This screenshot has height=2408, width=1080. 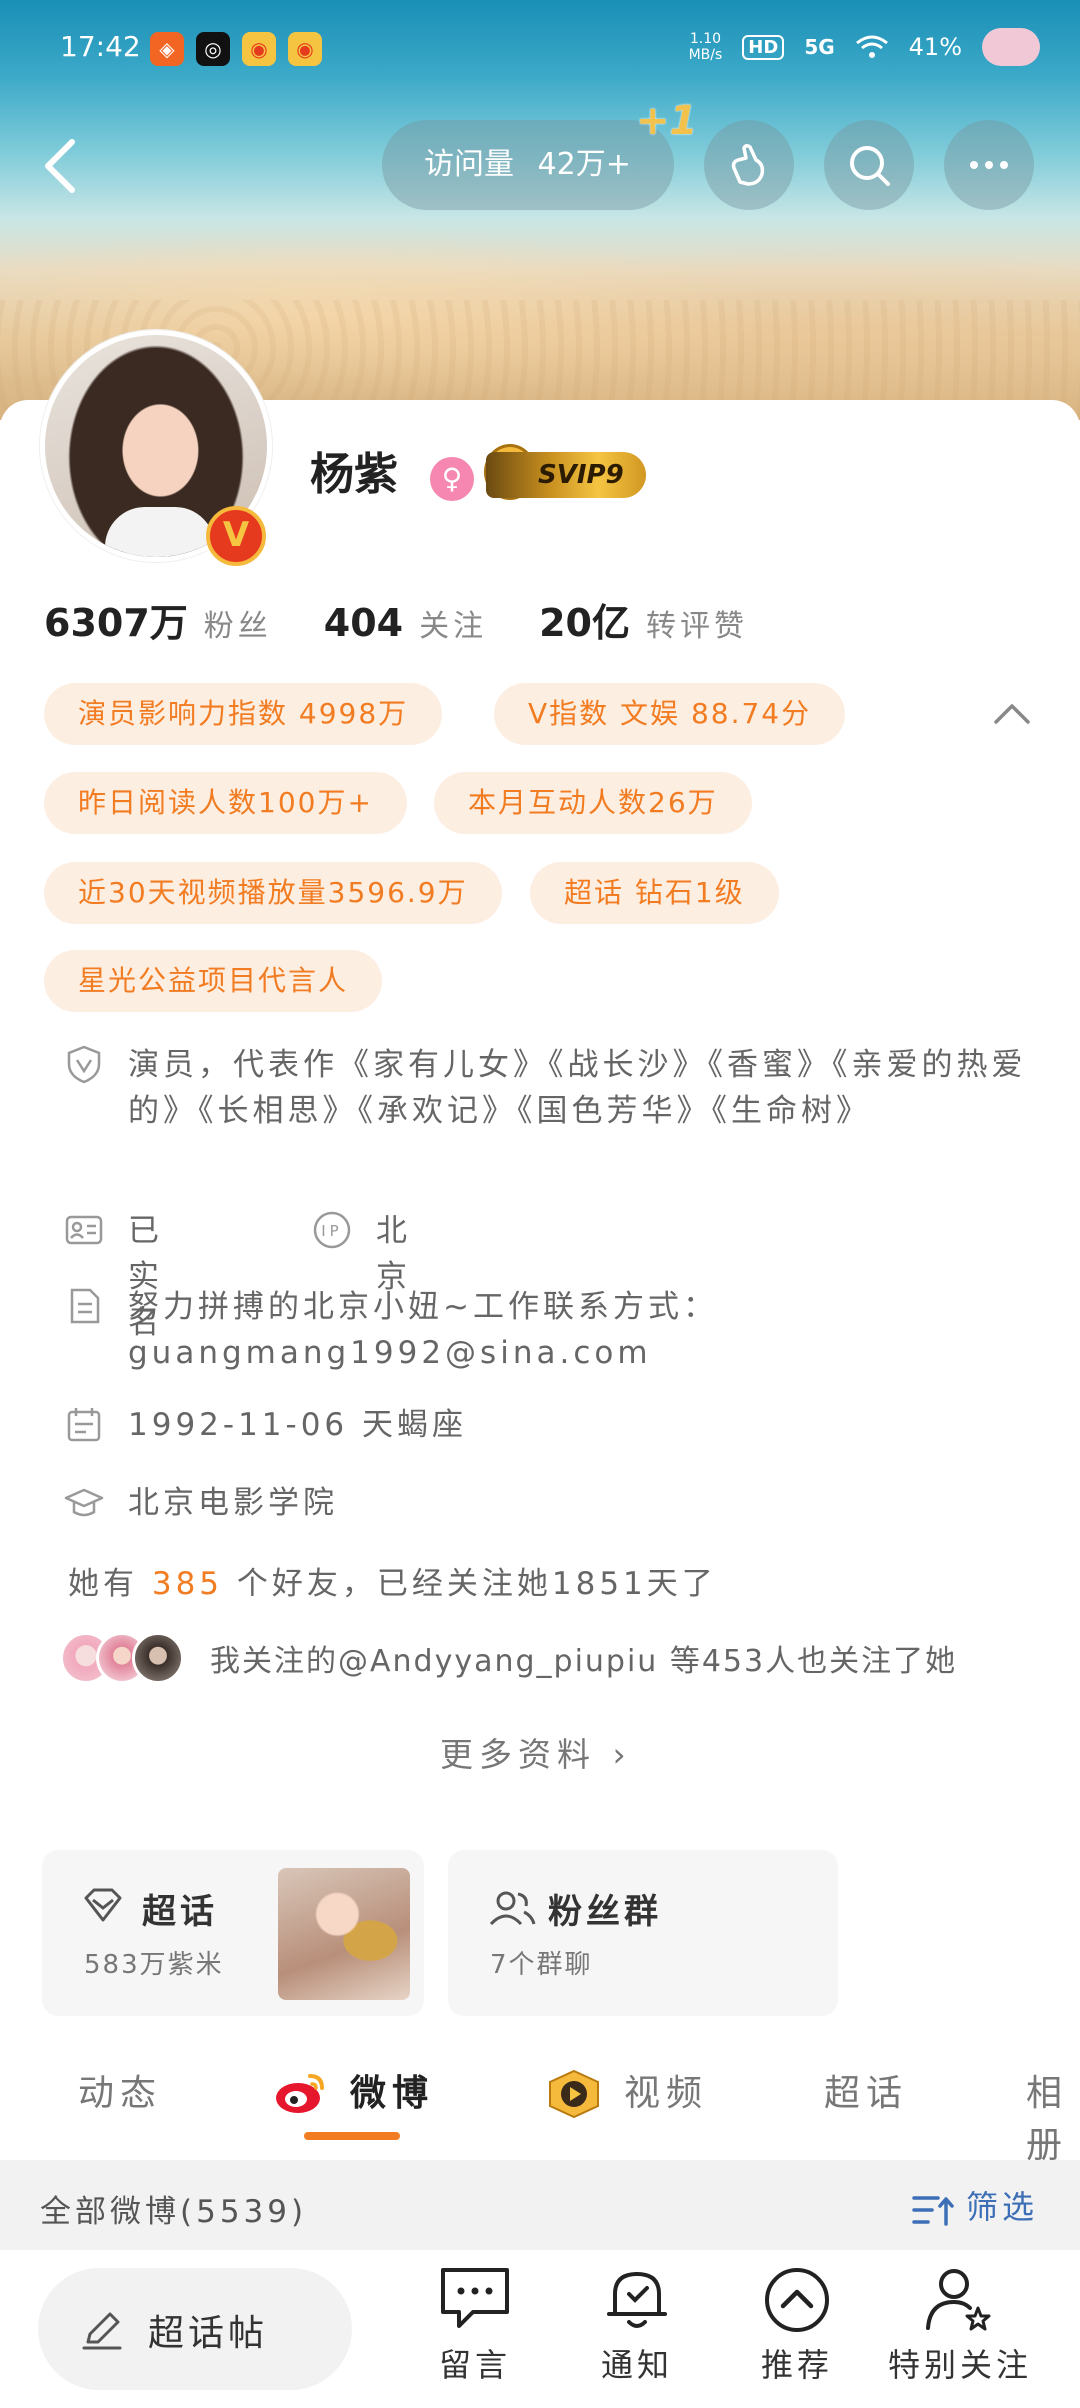 What do you see at coordinates (871, 46) in the screenshot?
I see `wifi-icon` at bounding box center [871, 46].